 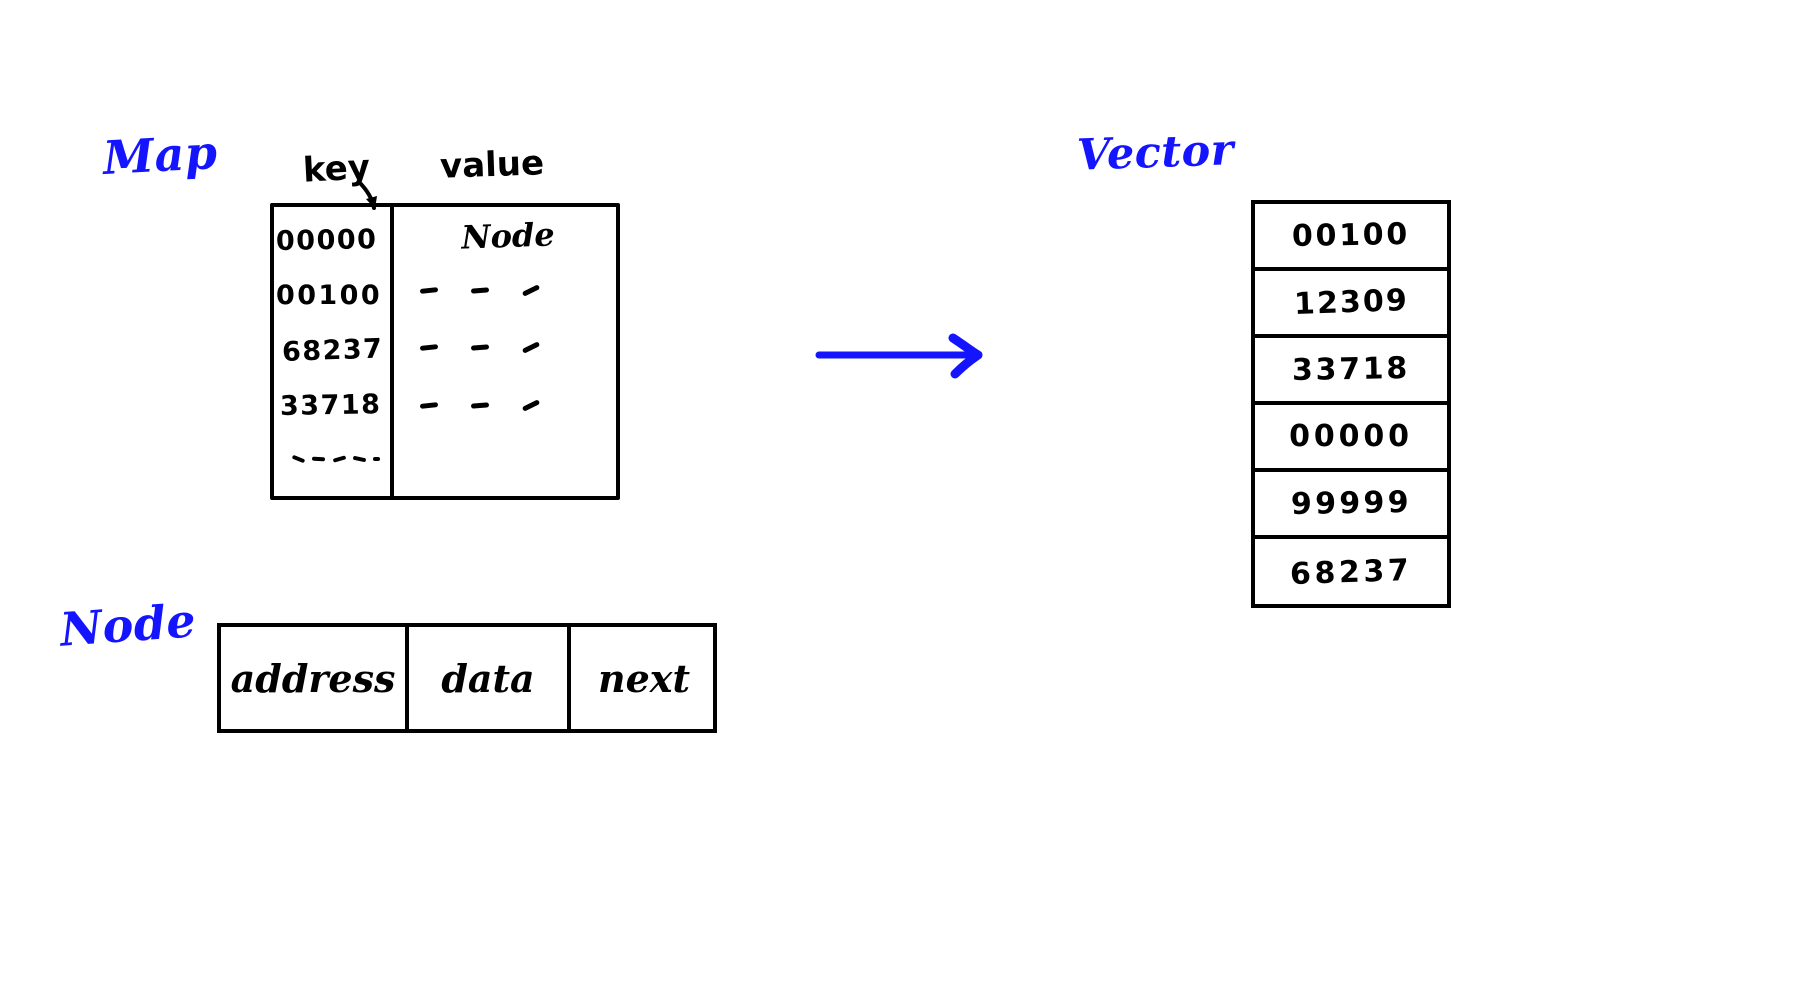 I want to click on node-field-label: address, so click(x=313, y=678).